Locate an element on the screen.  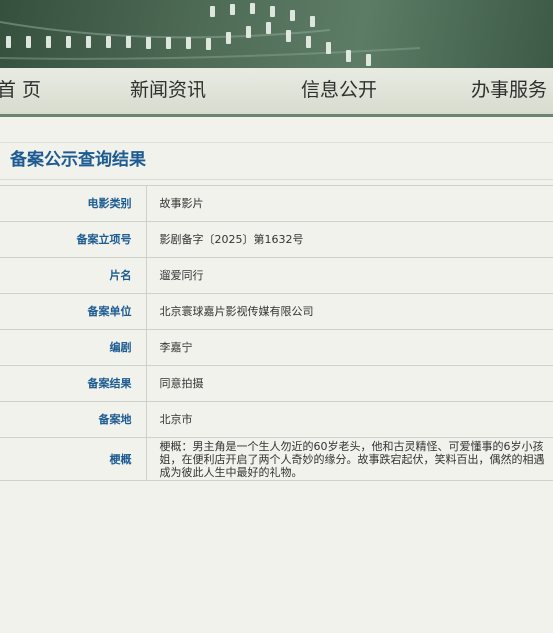
table-row: 备案单位 北京寰球嘉片影视传媒有限公司 is located at coordinates (276, 311).